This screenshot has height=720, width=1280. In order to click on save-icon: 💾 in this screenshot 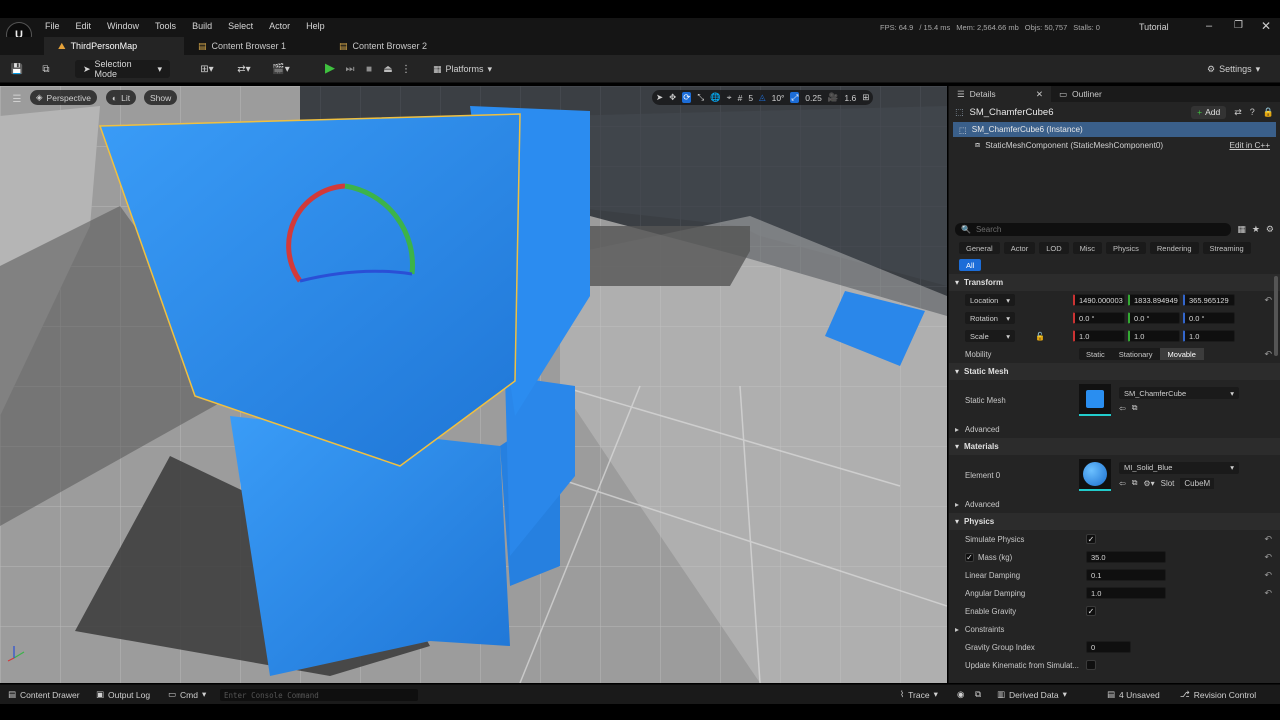, I will do `click(17, 69)`.